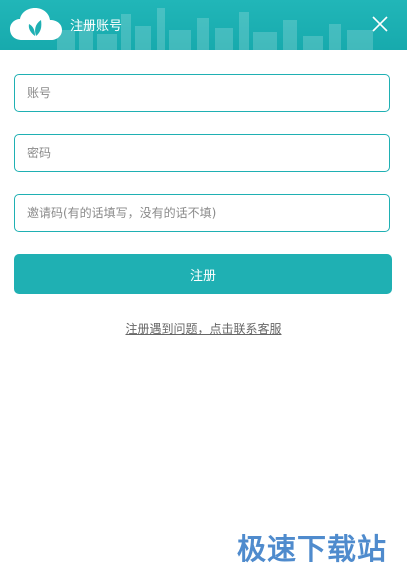  I want to click on password-field, so click(202, 153).